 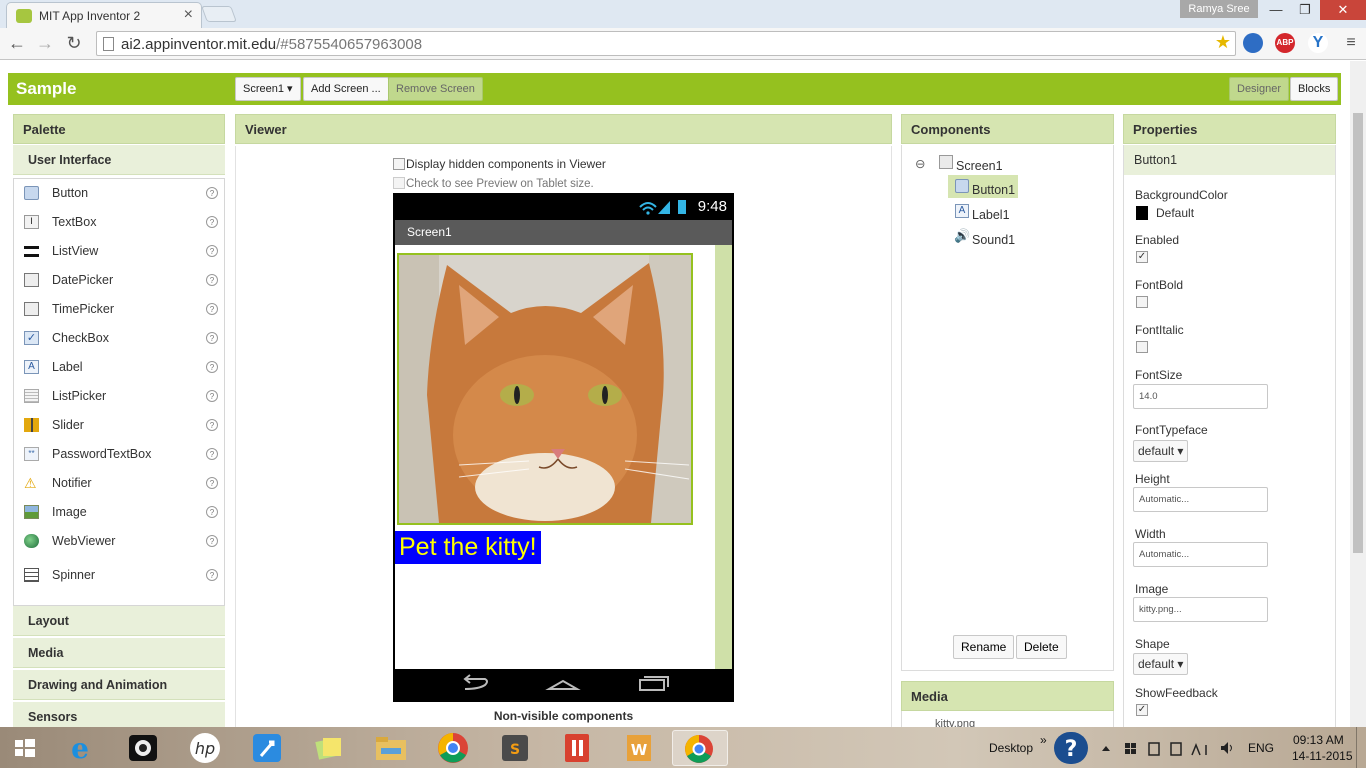 What do you see at coordinates (399, 164) in the screenshot?
I see `hidden-components-checkbox` at bounding box center [399, 164].